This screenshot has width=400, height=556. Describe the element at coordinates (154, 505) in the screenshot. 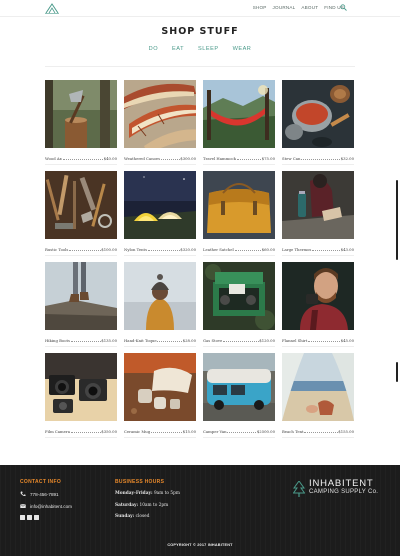

I see `hours-time: 10am to 2pm` at that location.